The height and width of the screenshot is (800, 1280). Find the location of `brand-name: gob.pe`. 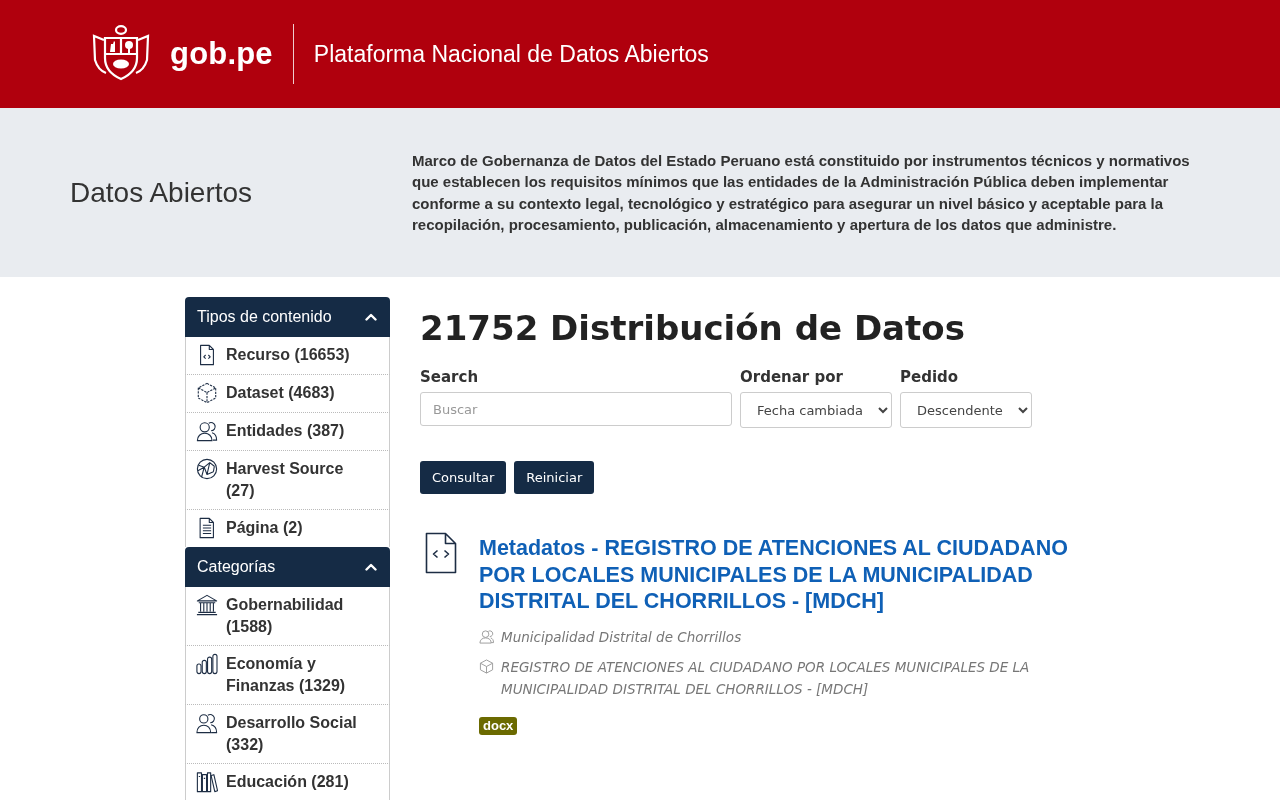

brand-name: gob.pe is located at coordinates (221, 54).